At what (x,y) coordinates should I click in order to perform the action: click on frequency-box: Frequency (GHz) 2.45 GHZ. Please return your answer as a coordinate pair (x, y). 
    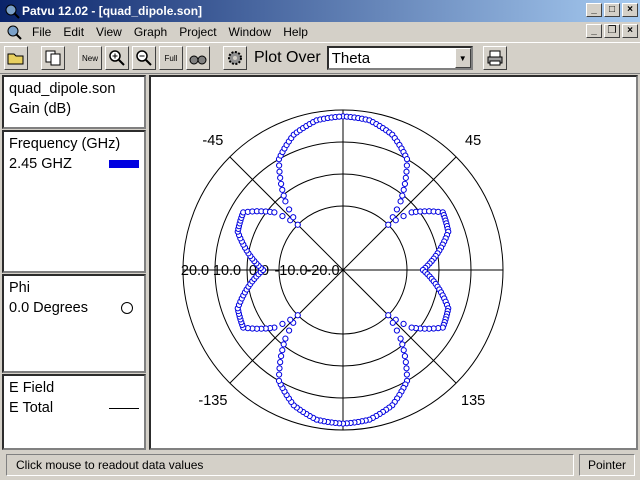
    Looking at the image, I should click on (74, 201).